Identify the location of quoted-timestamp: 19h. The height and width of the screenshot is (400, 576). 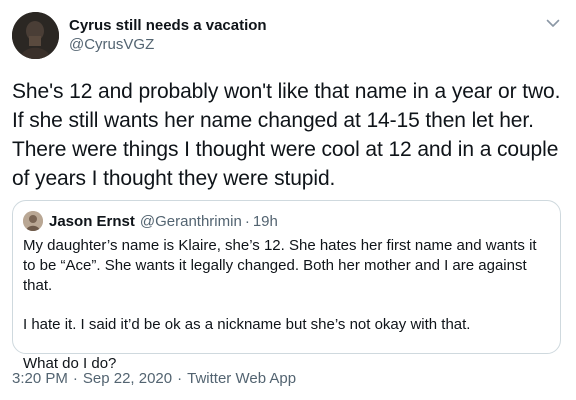
(265, 221).